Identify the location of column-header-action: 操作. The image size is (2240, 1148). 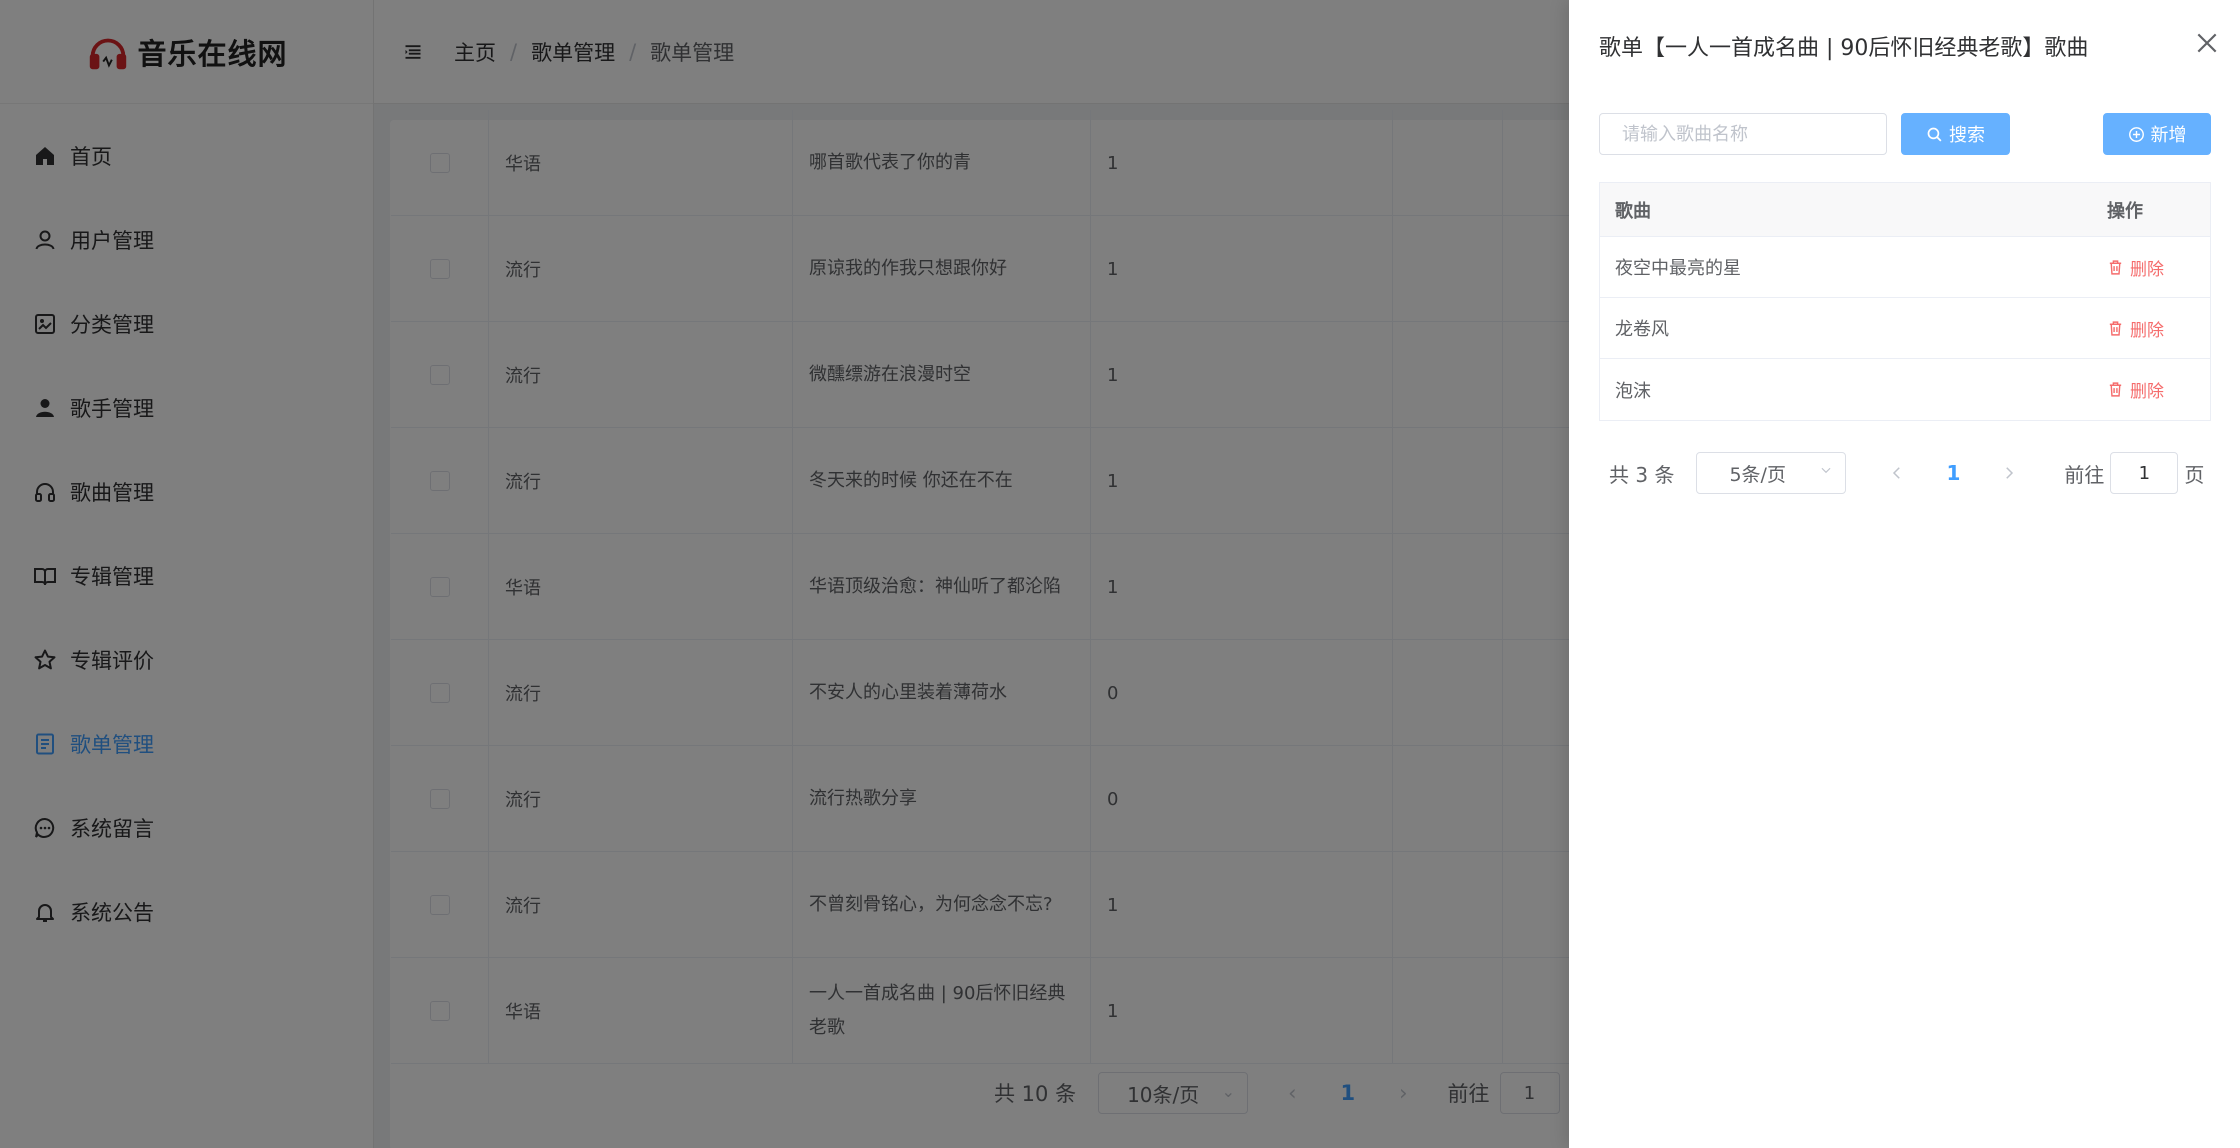
(2125, 211).